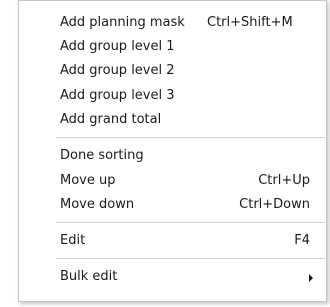 The width and height of the screenshot is (330, 307). Describe the element at coordinates (117, 46) in the screenshot. I see `menu-item-label: Add group level 1` at that location.